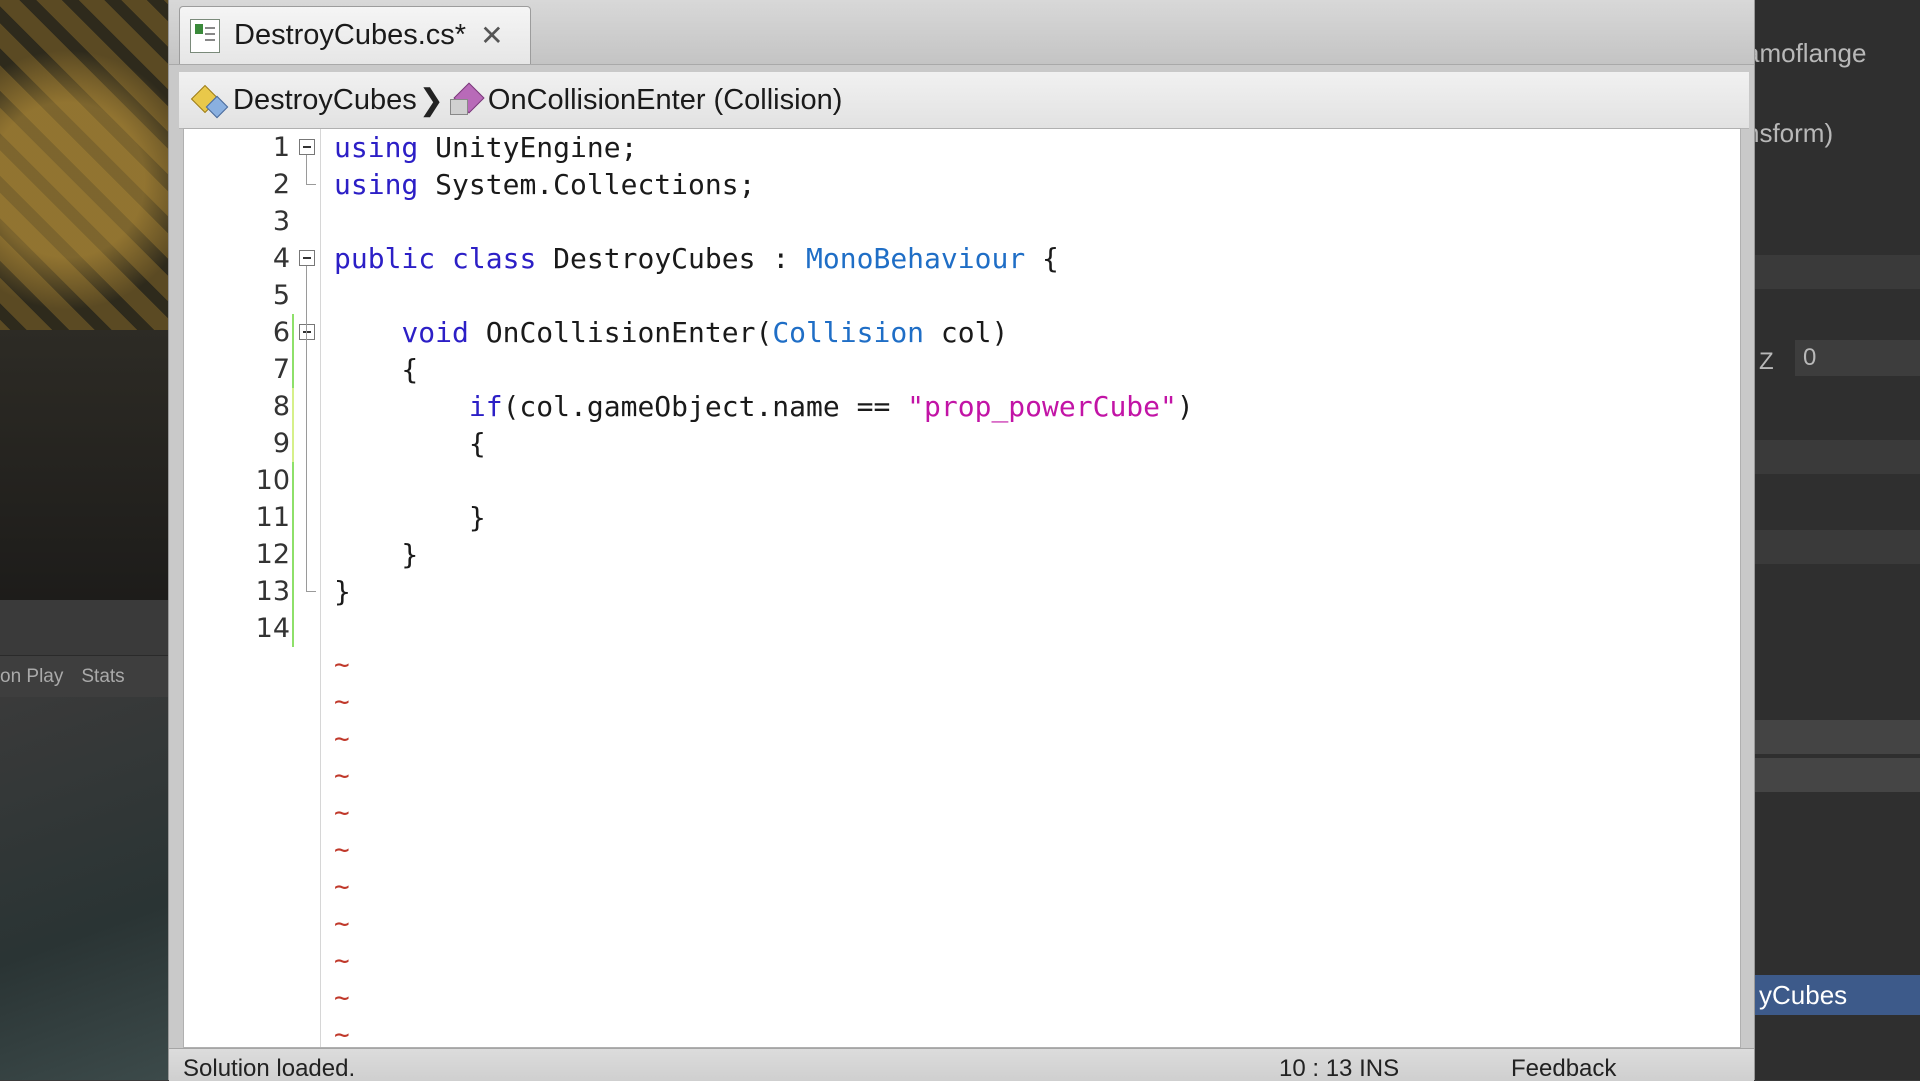 The image size is (1920, 1081). Describe the element at coordinates (210, 100) in the screenshot. I see `class-icon` at that location.